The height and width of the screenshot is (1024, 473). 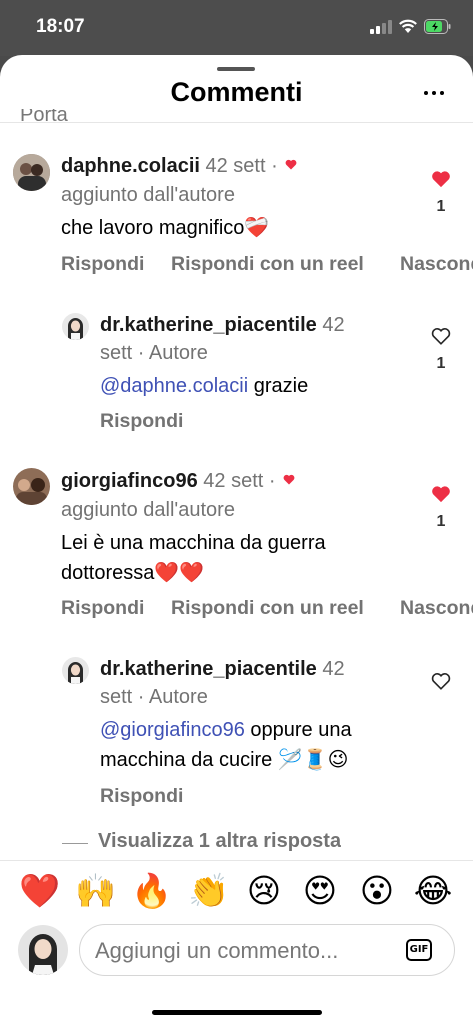 What do you see at coordinates (219, 844) in the screenshot?
I see `view-more-replies-button: Visualizza 1 altra risposta` at bounding box center [219, 844].